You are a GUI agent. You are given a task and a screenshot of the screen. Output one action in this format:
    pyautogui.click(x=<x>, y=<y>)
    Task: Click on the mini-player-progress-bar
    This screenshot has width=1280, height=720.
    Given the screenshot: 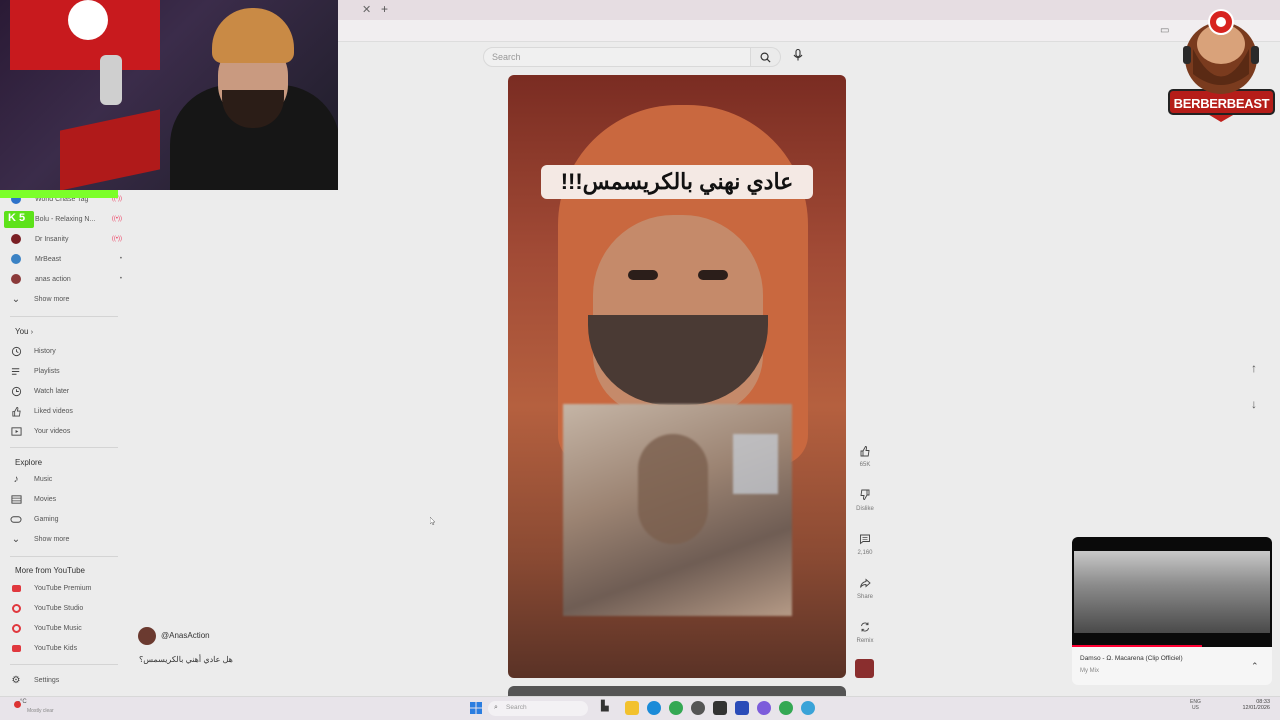 What is the action you would take?
    pyautogui.click(x=1137, y=646)
    